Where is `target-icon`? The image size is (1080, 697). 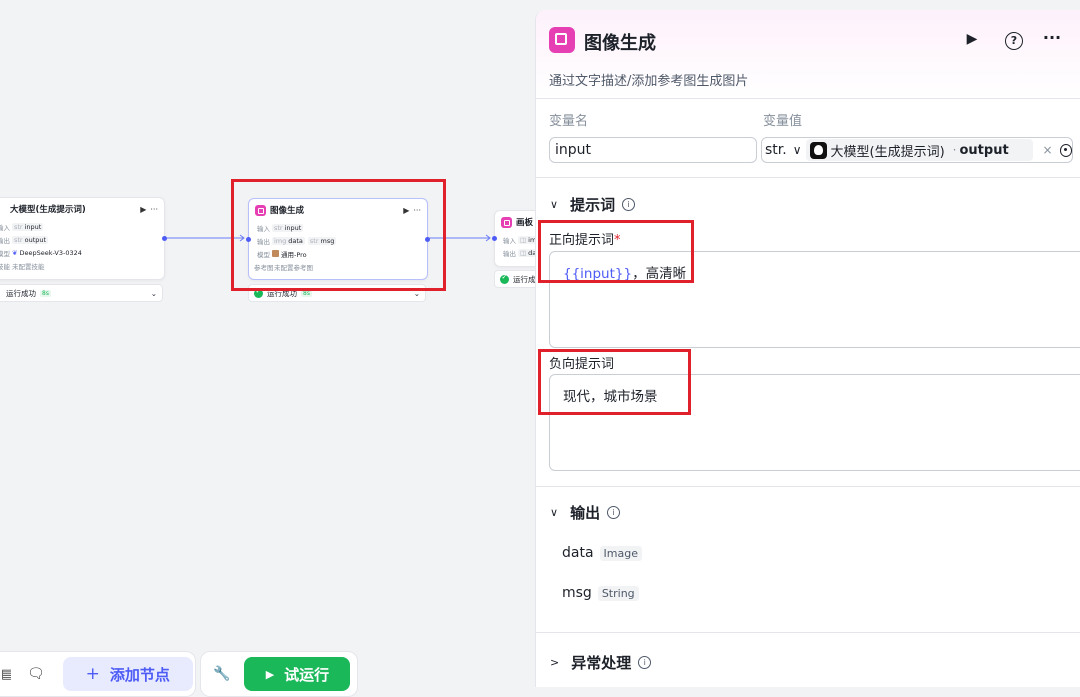 target-icon is located at coordinates (1065, 150).